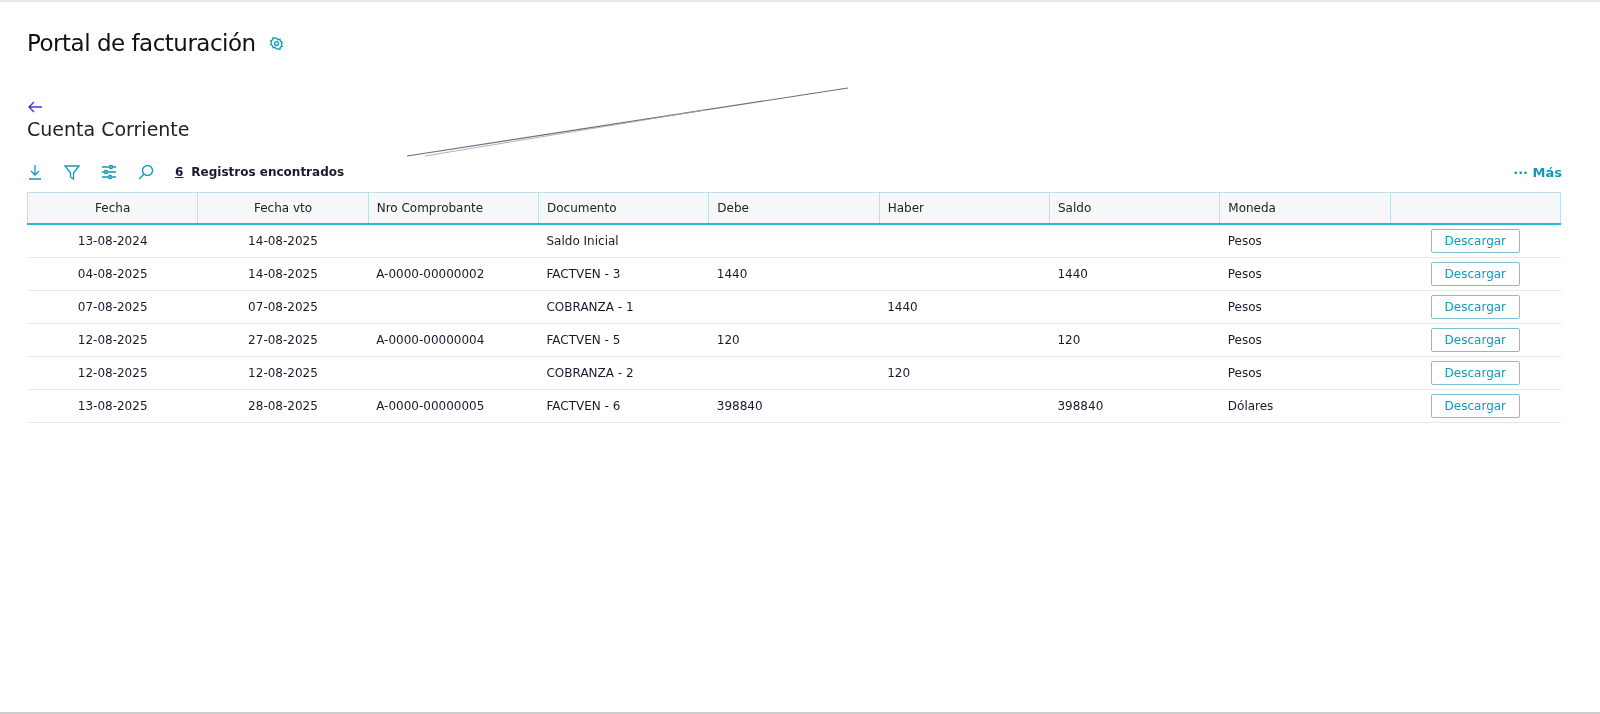  What do you see at coordinates (905, 208) in the screenshot?
I see `column-header: Haber` at bounding box center [905, 208].